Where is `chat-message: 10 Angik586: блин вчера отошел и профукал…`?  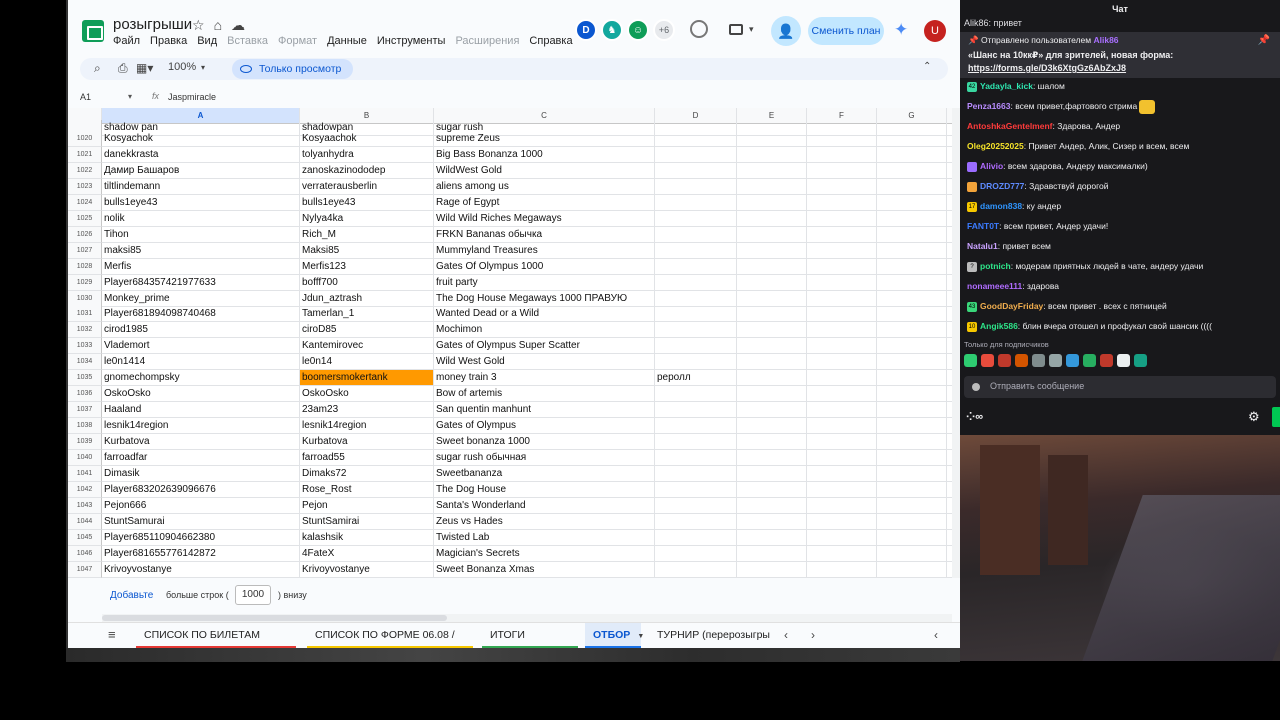
chat-message: 10 Angik586: блин вчера отошел и профукал… is located at coordinates (1123, 326).